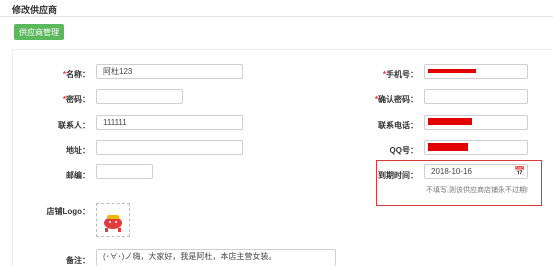 The image size is (553, 266). Describe the element at coordinates (78, 175) in the screenshot. I see `postcode-label: 邮编：` at that location.